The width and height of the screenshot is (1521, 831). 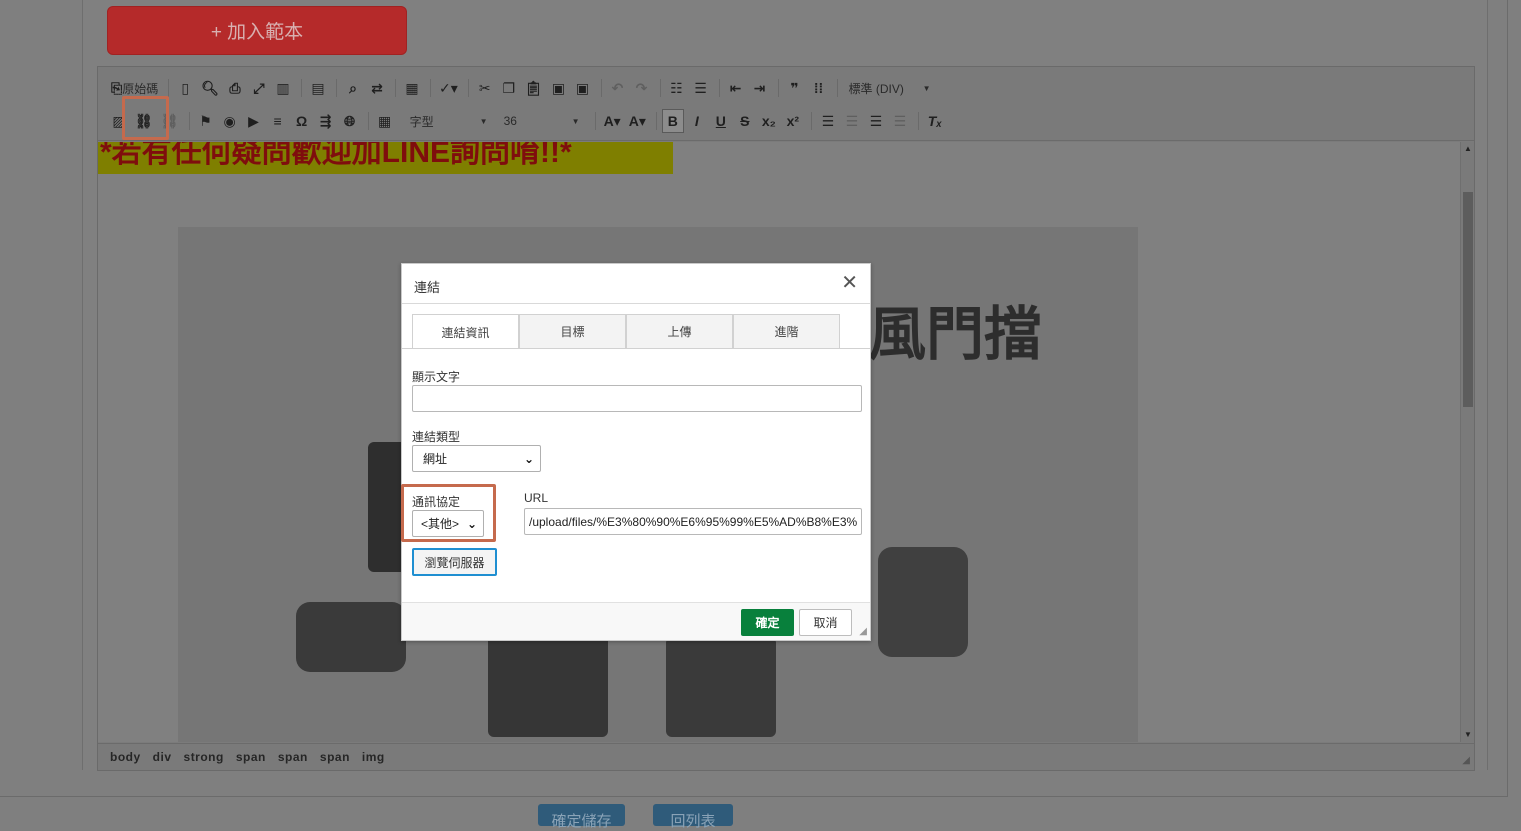 I want to click on url-input, so click(x=693, y=521).